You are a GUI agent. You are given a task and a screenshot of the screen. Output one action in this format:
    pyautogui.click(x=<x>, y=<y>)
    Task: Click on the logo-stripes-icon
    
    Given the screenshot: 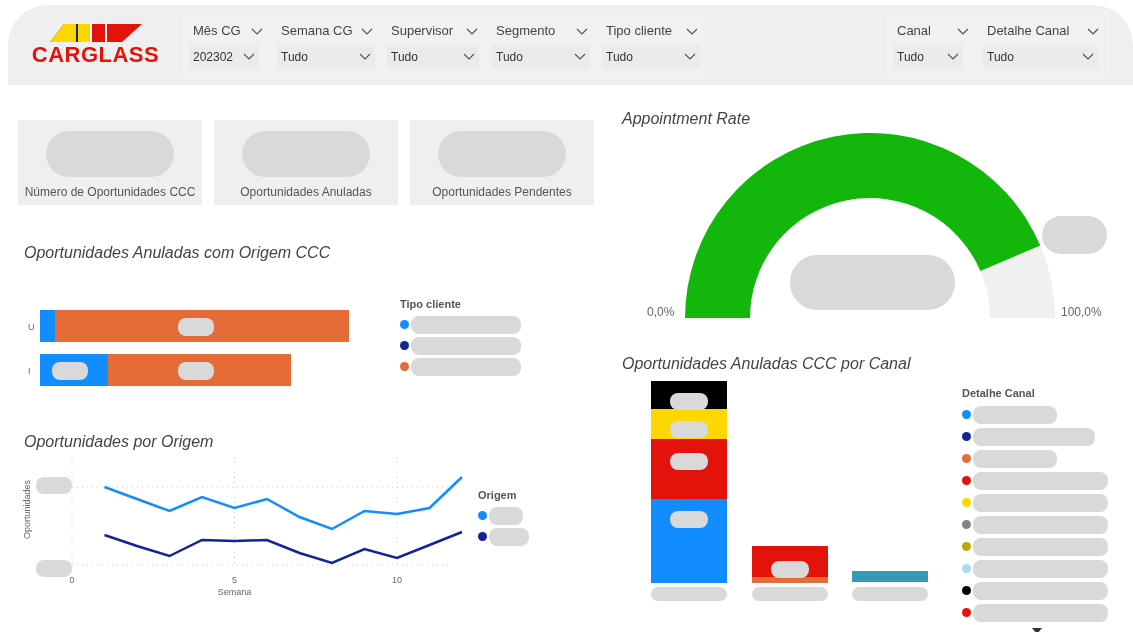 What is the action you would take?
    pyautogui.click(x=95, y=33)
    